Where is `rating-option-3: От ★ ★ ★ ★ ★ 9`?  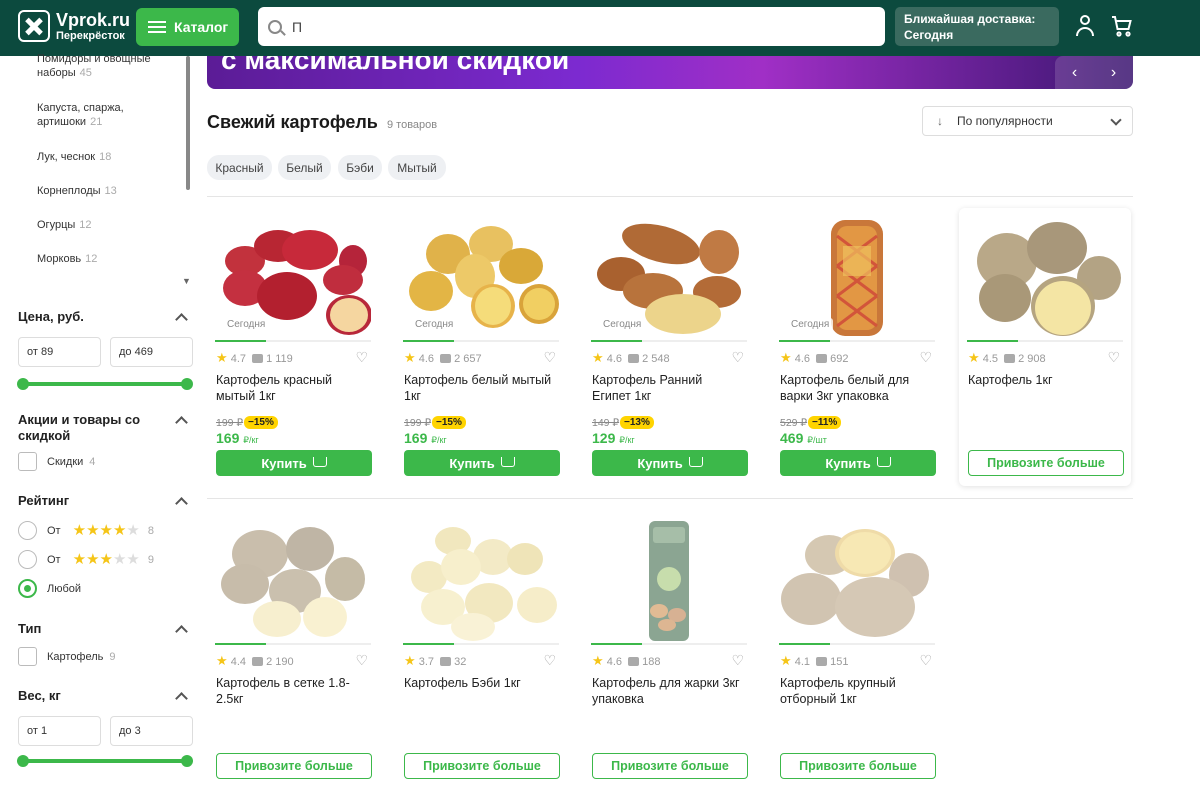
rating-option-3: От ★ ★ ★ ★ ★ 9 is located at coordinates (86, 559).